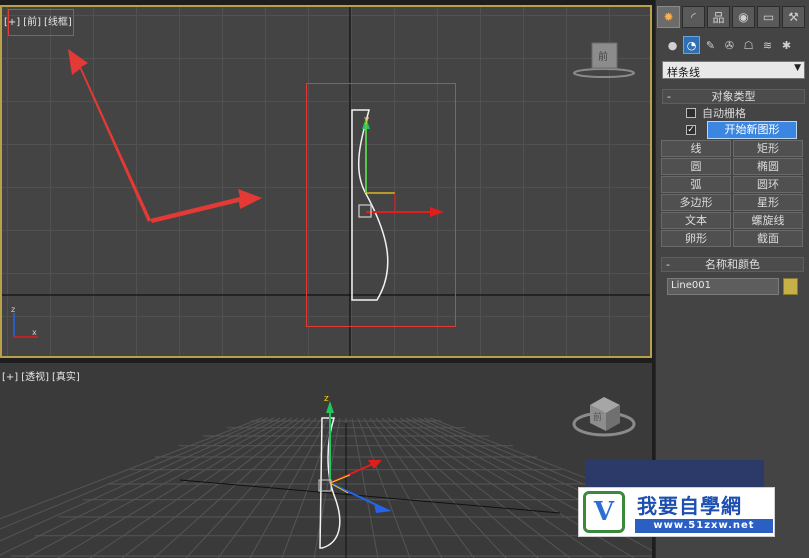 This screenshot has height=558, width=809. What do you see at coordinates (710, 45) in the screenshot?
I see `lights-icon: ✎` at bounding box center [710, 45].